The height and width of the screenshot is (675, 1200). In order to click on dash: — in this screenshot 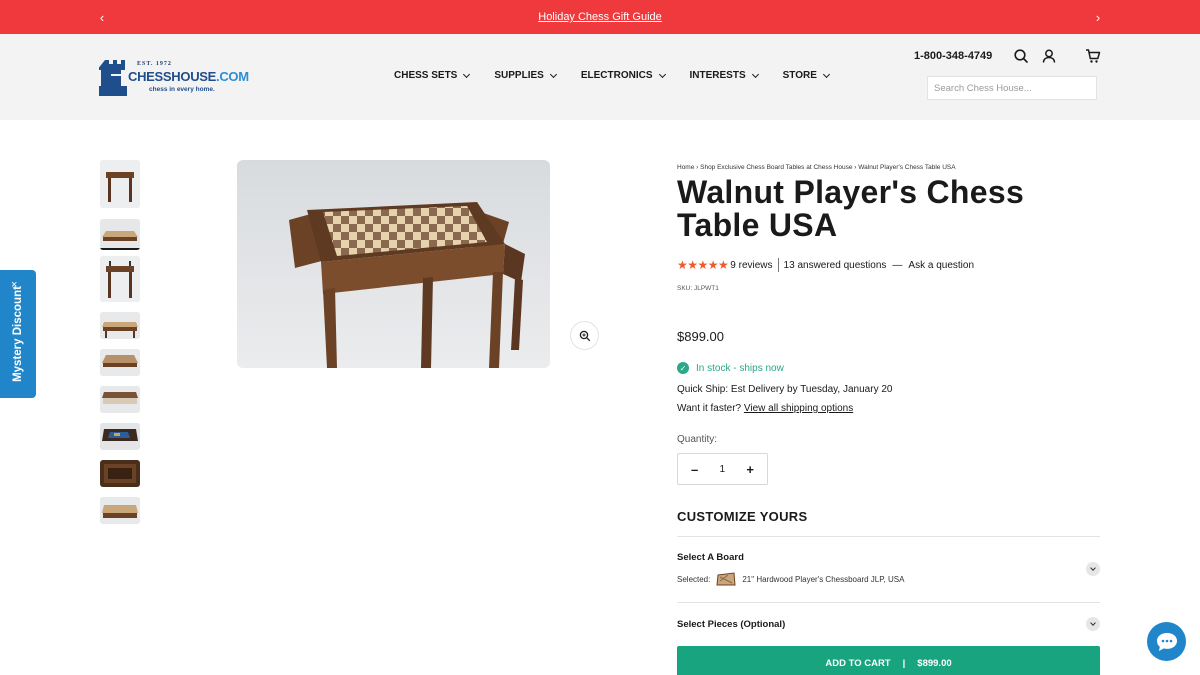, I will do `click(897, 265)`.